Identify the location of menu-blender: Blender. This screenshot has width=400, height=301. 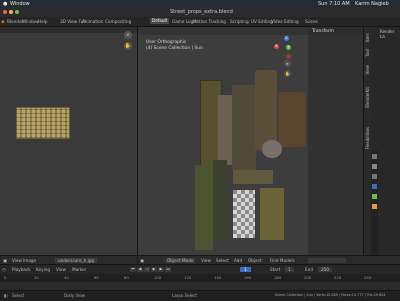
(15, 21).